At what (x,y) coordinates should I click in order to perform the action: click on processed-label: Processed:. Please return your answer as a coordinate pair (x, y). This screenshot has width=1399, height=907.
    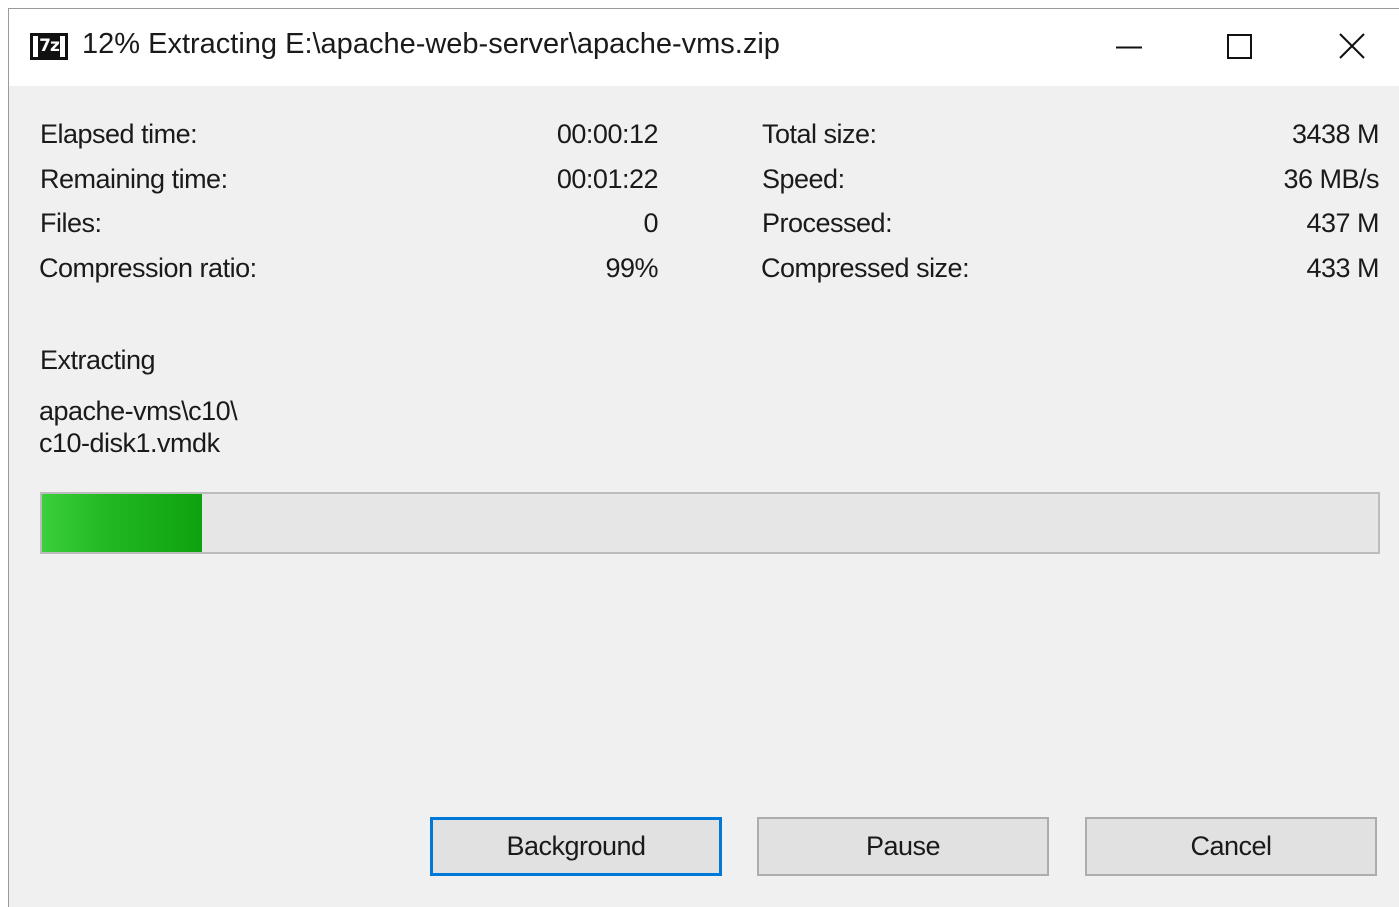
    Looking at the image, I should click on (827, 223).